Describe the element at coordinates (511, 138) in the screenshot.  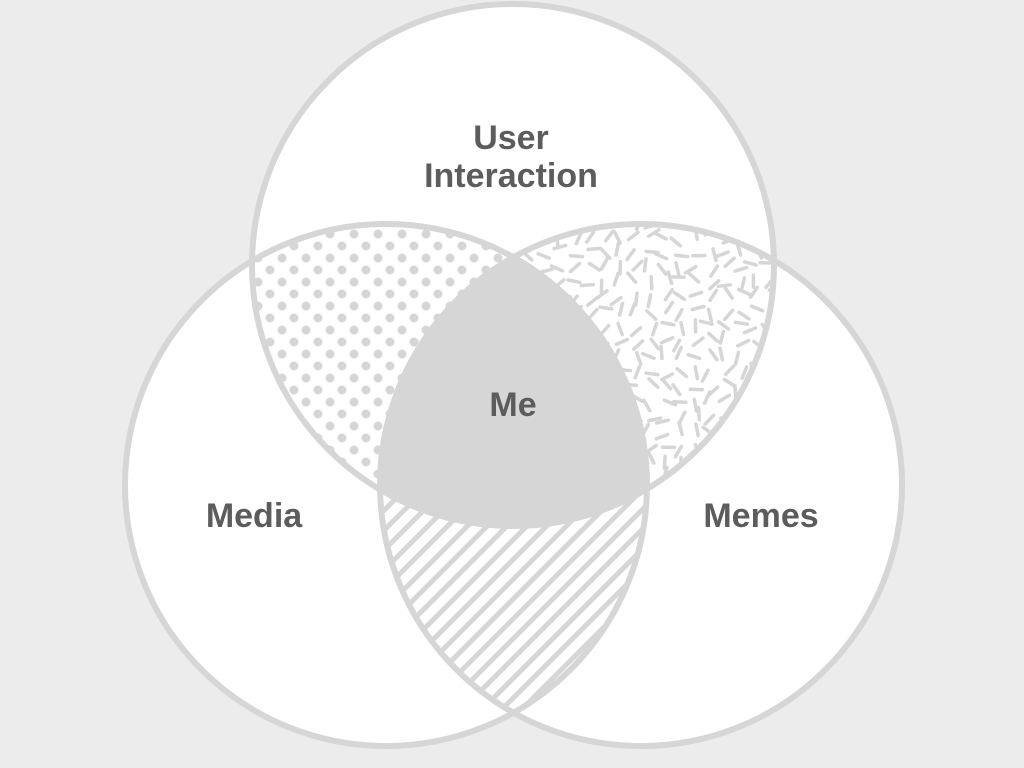
I see `label-top-line-1: User` at that location.